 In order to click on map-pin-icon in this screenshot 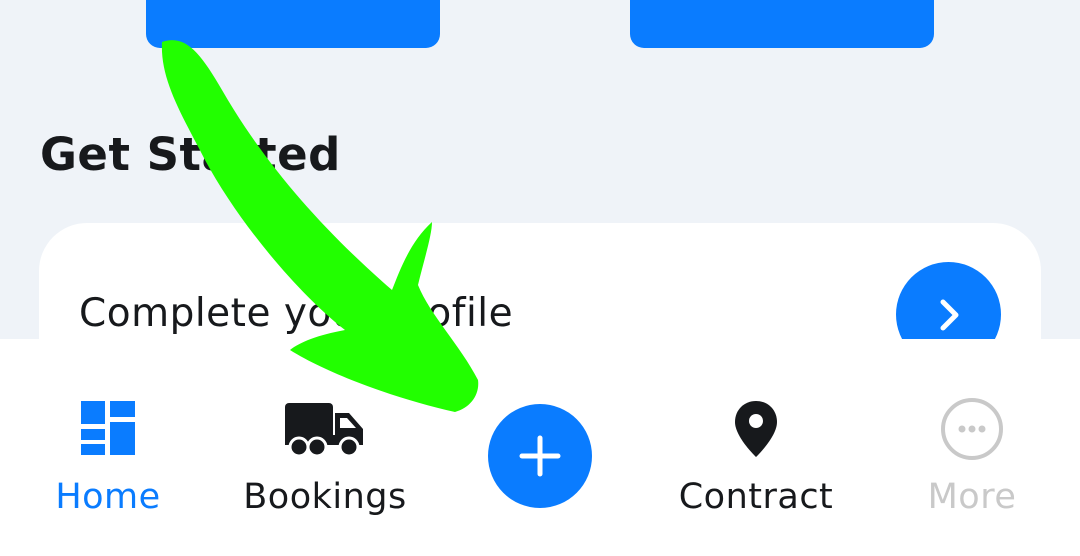, I will do `click(756, 429)`.